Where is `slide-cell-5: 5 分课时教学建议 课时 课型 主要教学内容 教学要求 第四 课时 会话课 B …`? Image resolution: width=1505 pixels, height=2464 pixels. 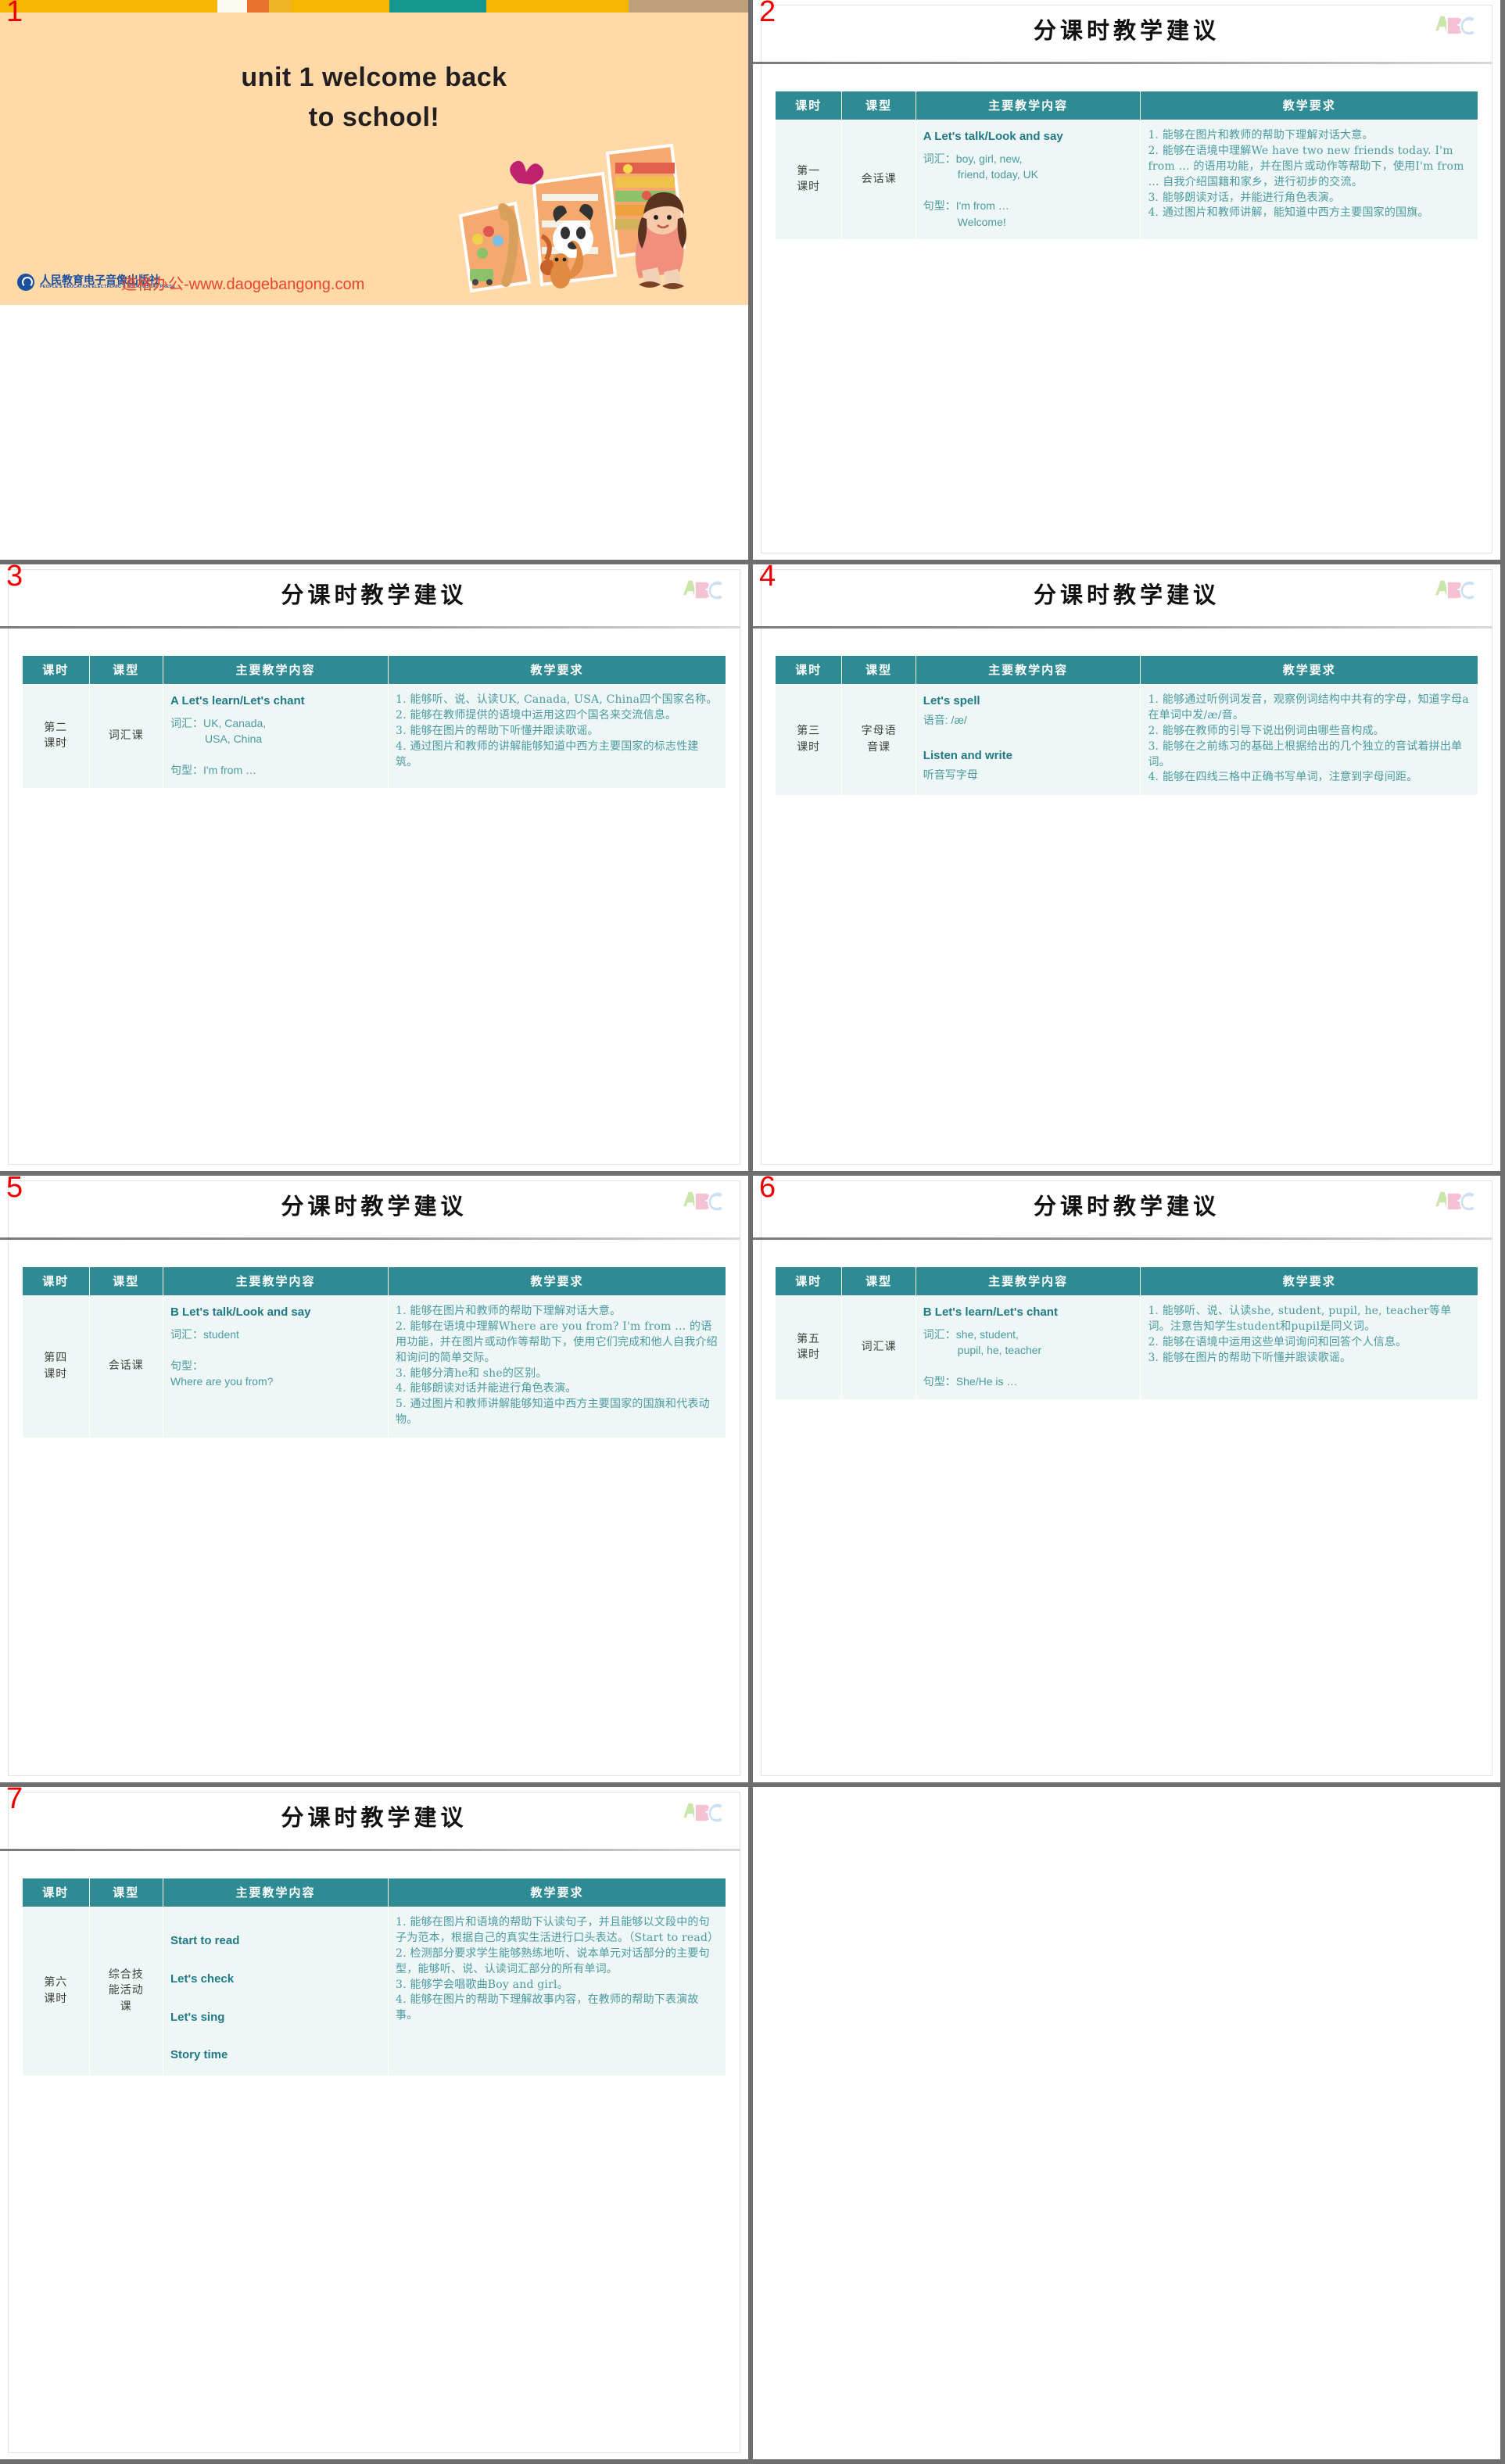 slide-cell-5: 5 分课时教学建议 课时 课型 主要教学内容 教学要求 第四 课时 会话课 B … is located at coordinates (377, 1481).